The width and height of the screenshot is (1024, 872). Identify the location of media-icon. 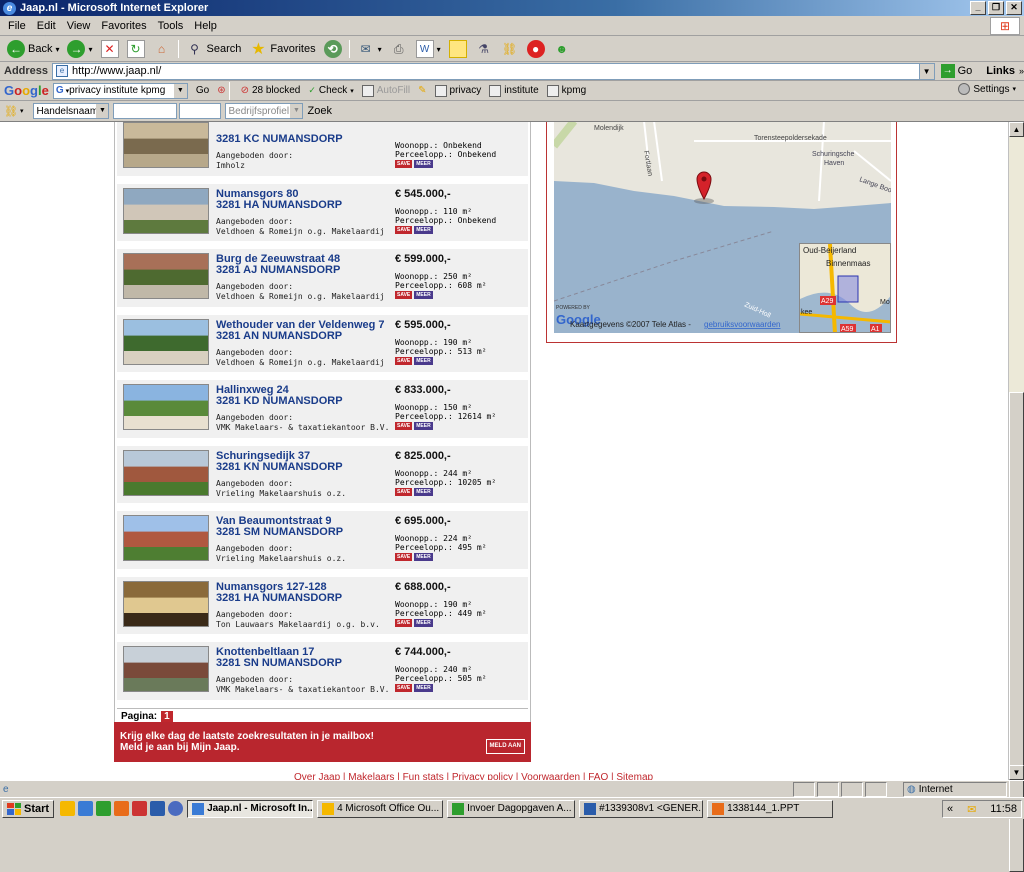
(176, 808).